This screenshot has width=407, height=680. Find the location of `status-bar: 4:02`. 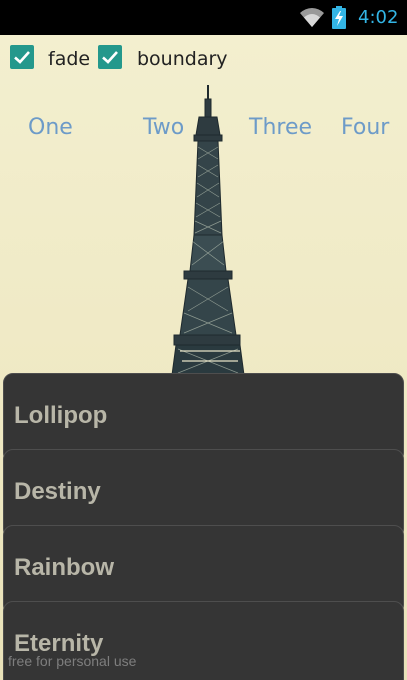

status-bar: 4:02 is located at coordinates (203, 17).